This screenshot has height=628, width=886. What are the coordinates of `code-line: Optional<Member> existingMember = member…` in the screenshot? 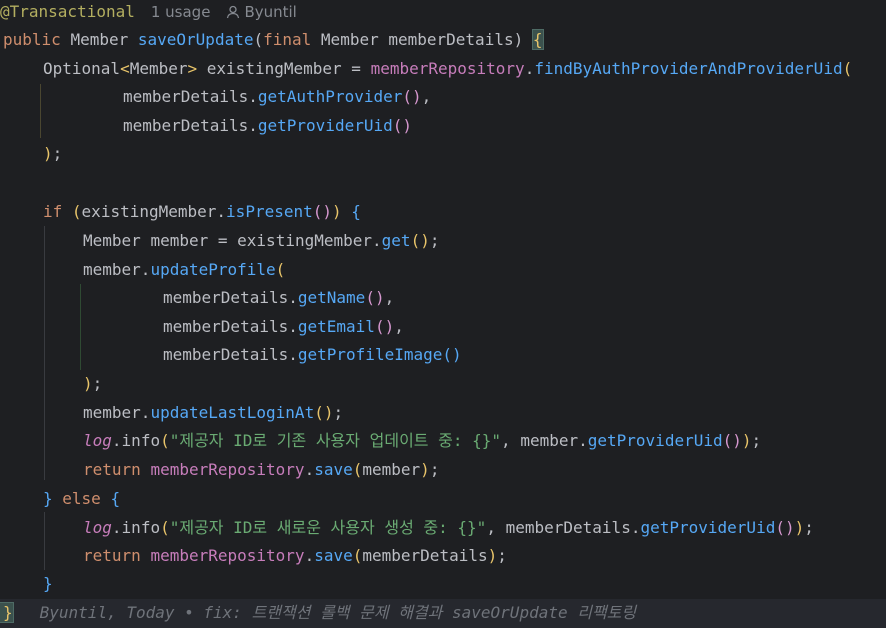 It's located at (464, 69).